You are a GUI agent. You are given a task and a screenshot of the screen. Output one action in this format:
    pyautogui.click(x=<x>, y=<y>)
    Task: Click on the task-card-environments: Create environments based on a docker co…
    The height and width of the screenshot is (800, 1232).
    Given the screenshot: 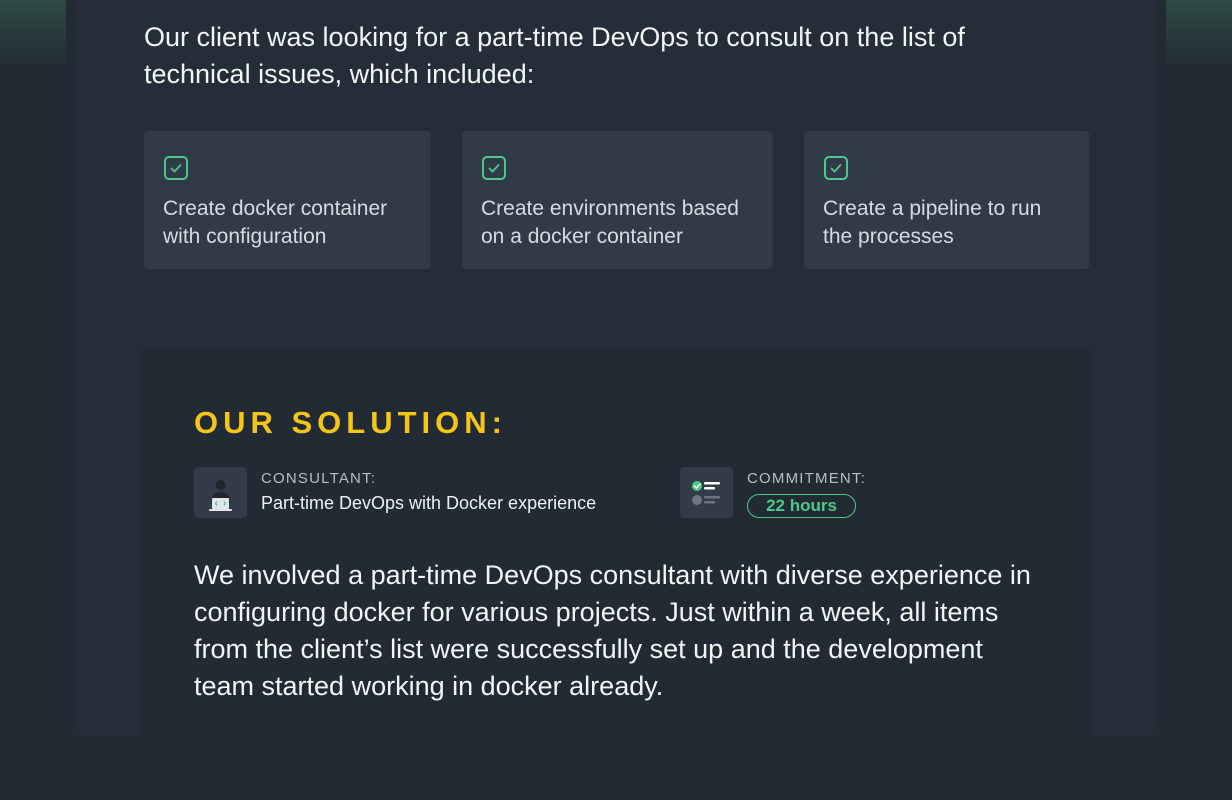 What is the action you would take?
    pyautogui.click(x=617, y=200)
    